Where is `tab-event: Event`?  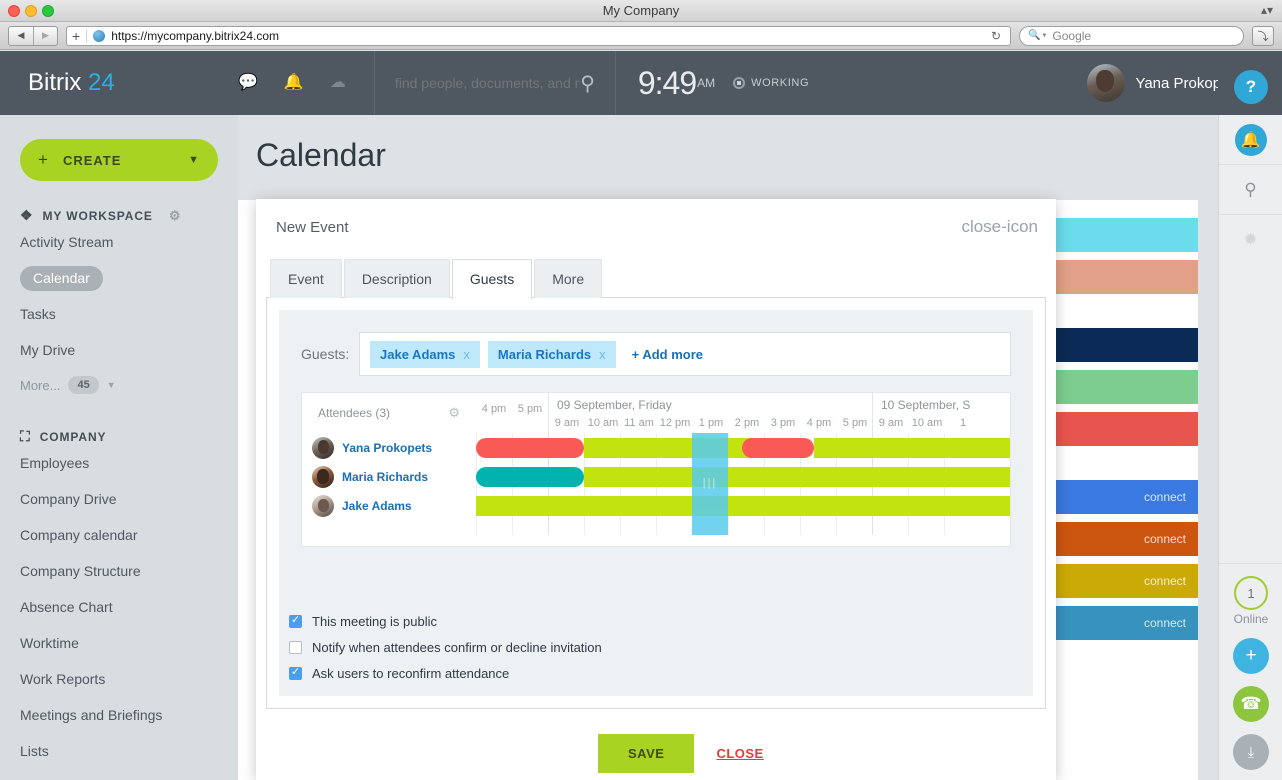
tab-event: Event is located at coordinates (306, 278).